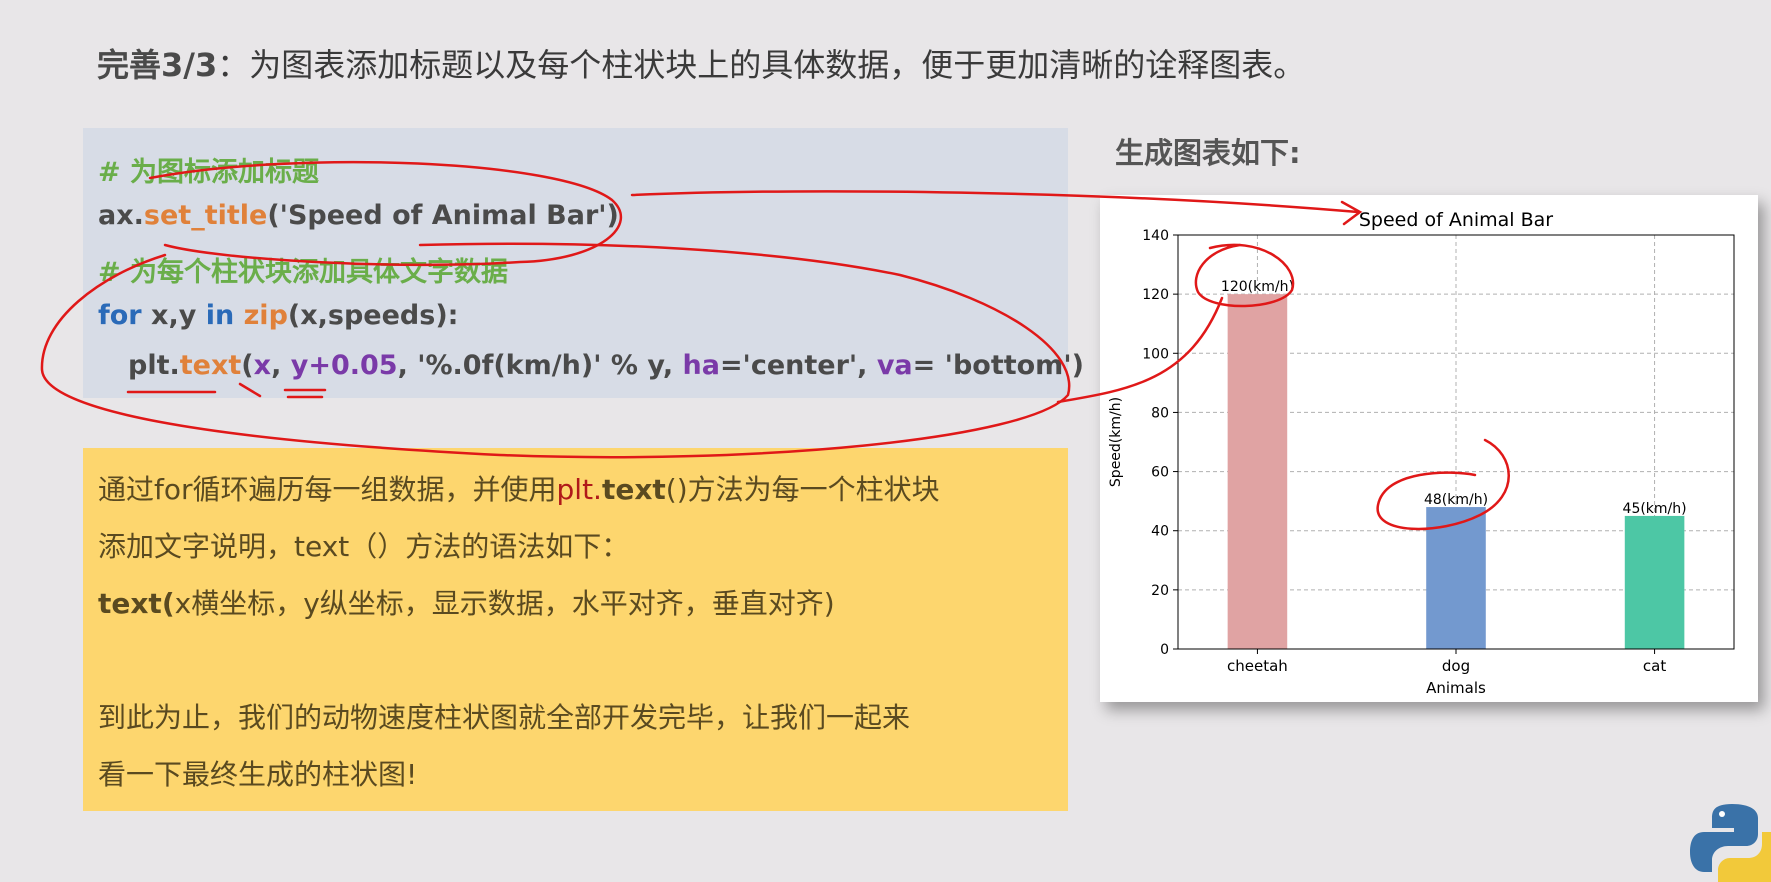 This screenshot has height=882, width=1771. What do you see at coordinates (344, 365) in the screenshot?
I see `code-token: y+0.05` at bounding box center [344, 365].